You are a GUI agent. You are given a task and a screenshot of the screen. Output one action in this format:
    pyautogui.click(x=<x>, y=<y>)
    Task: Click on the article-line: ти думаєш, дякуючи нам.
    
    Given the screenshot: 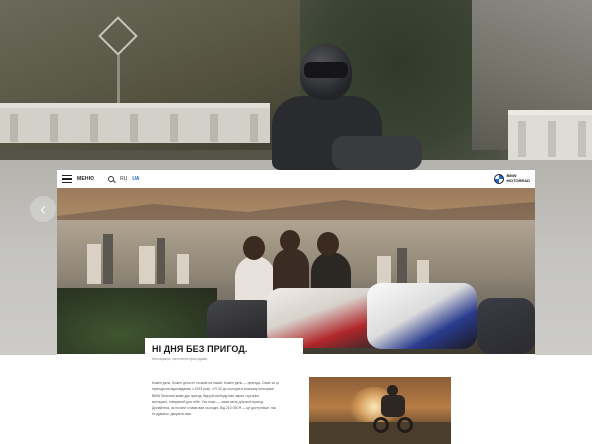 What is the action you would take?
    pyautogui.click(x=172, y=414)
    